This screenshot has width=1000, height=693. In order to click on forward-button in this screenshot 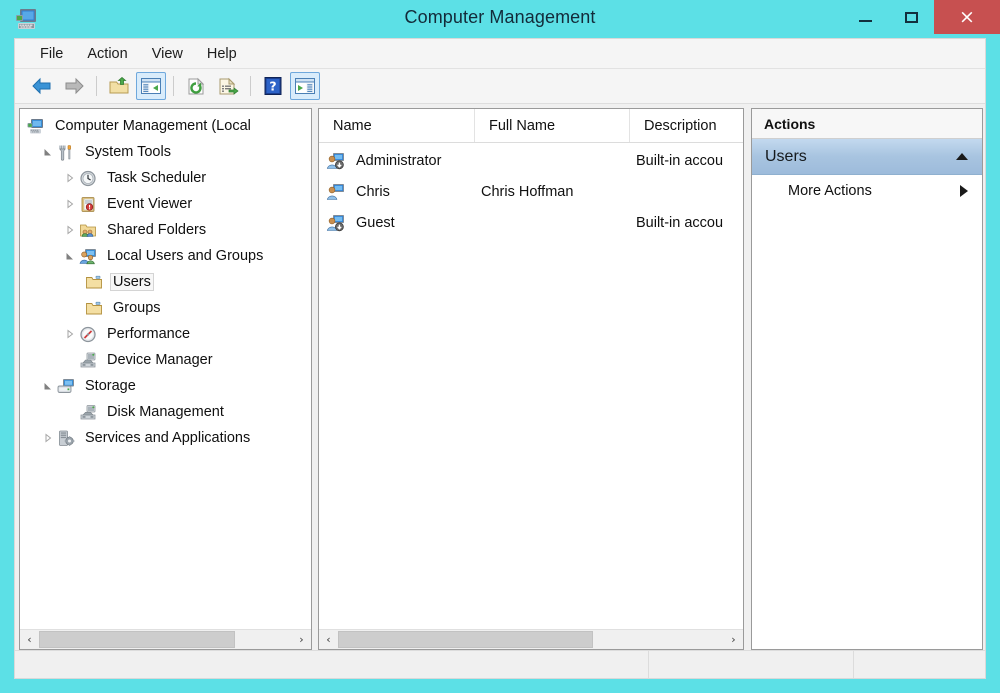, I will do `click(74, 86)`.